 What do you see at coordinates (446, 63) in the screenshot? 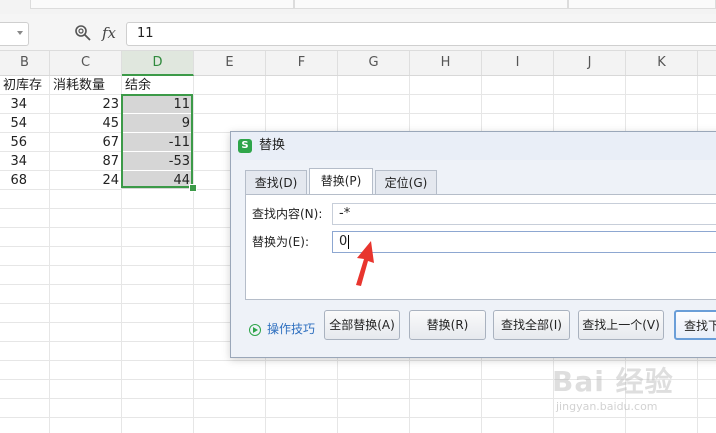
I see `column-header-h: H` at bounding box center [446, 63].